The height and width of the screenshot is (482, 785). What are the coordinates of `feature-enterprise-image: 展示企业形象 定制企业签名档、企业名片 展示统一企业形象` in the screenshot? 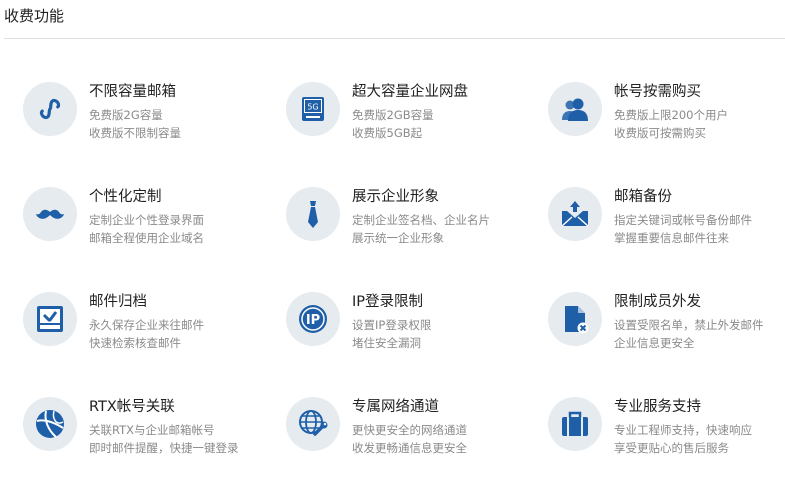 It's located at (408, 222).